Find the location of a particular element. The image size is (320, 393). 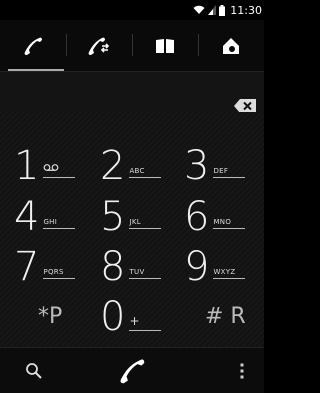

bottom-action-bar is located at coordinates (132, 370).